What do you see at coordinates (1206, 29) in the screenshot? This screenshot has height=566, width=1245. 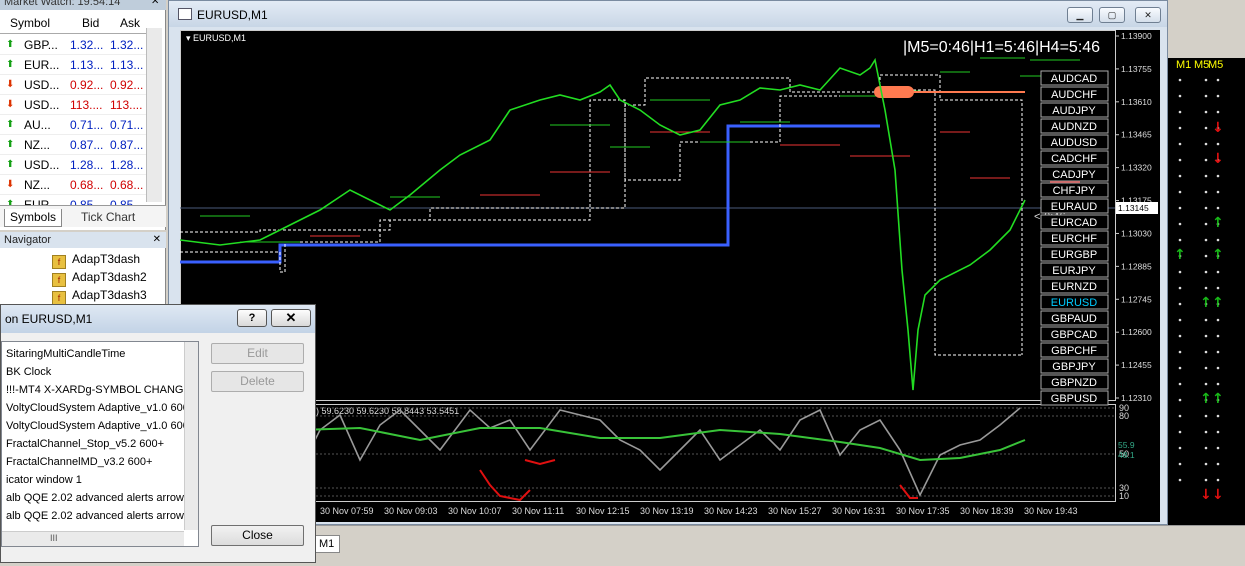 I see `signal-strip-top` at bounding box center [1206, 29].